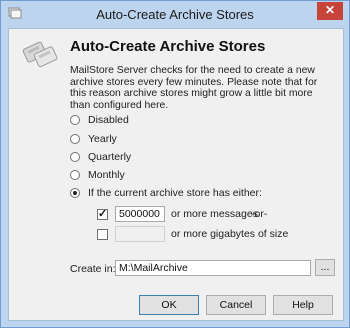 The width and height of the screenshot is (350, 328). Describe the element at coordinates (140, 234) in the screenshot. I see `gigabytes-input` at that location.